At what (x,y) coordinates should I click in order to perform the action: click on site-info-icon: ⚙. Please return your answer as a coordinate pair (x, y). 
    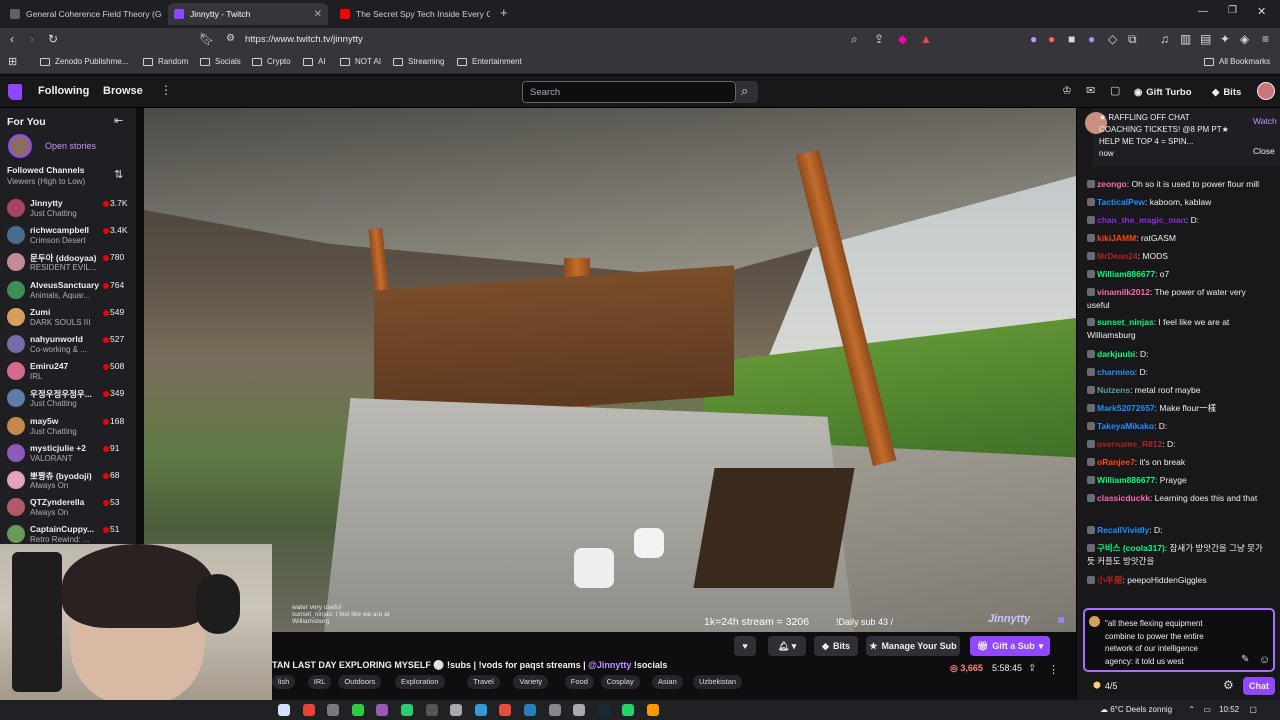
    Looking at the image, I should click on (230, 38).